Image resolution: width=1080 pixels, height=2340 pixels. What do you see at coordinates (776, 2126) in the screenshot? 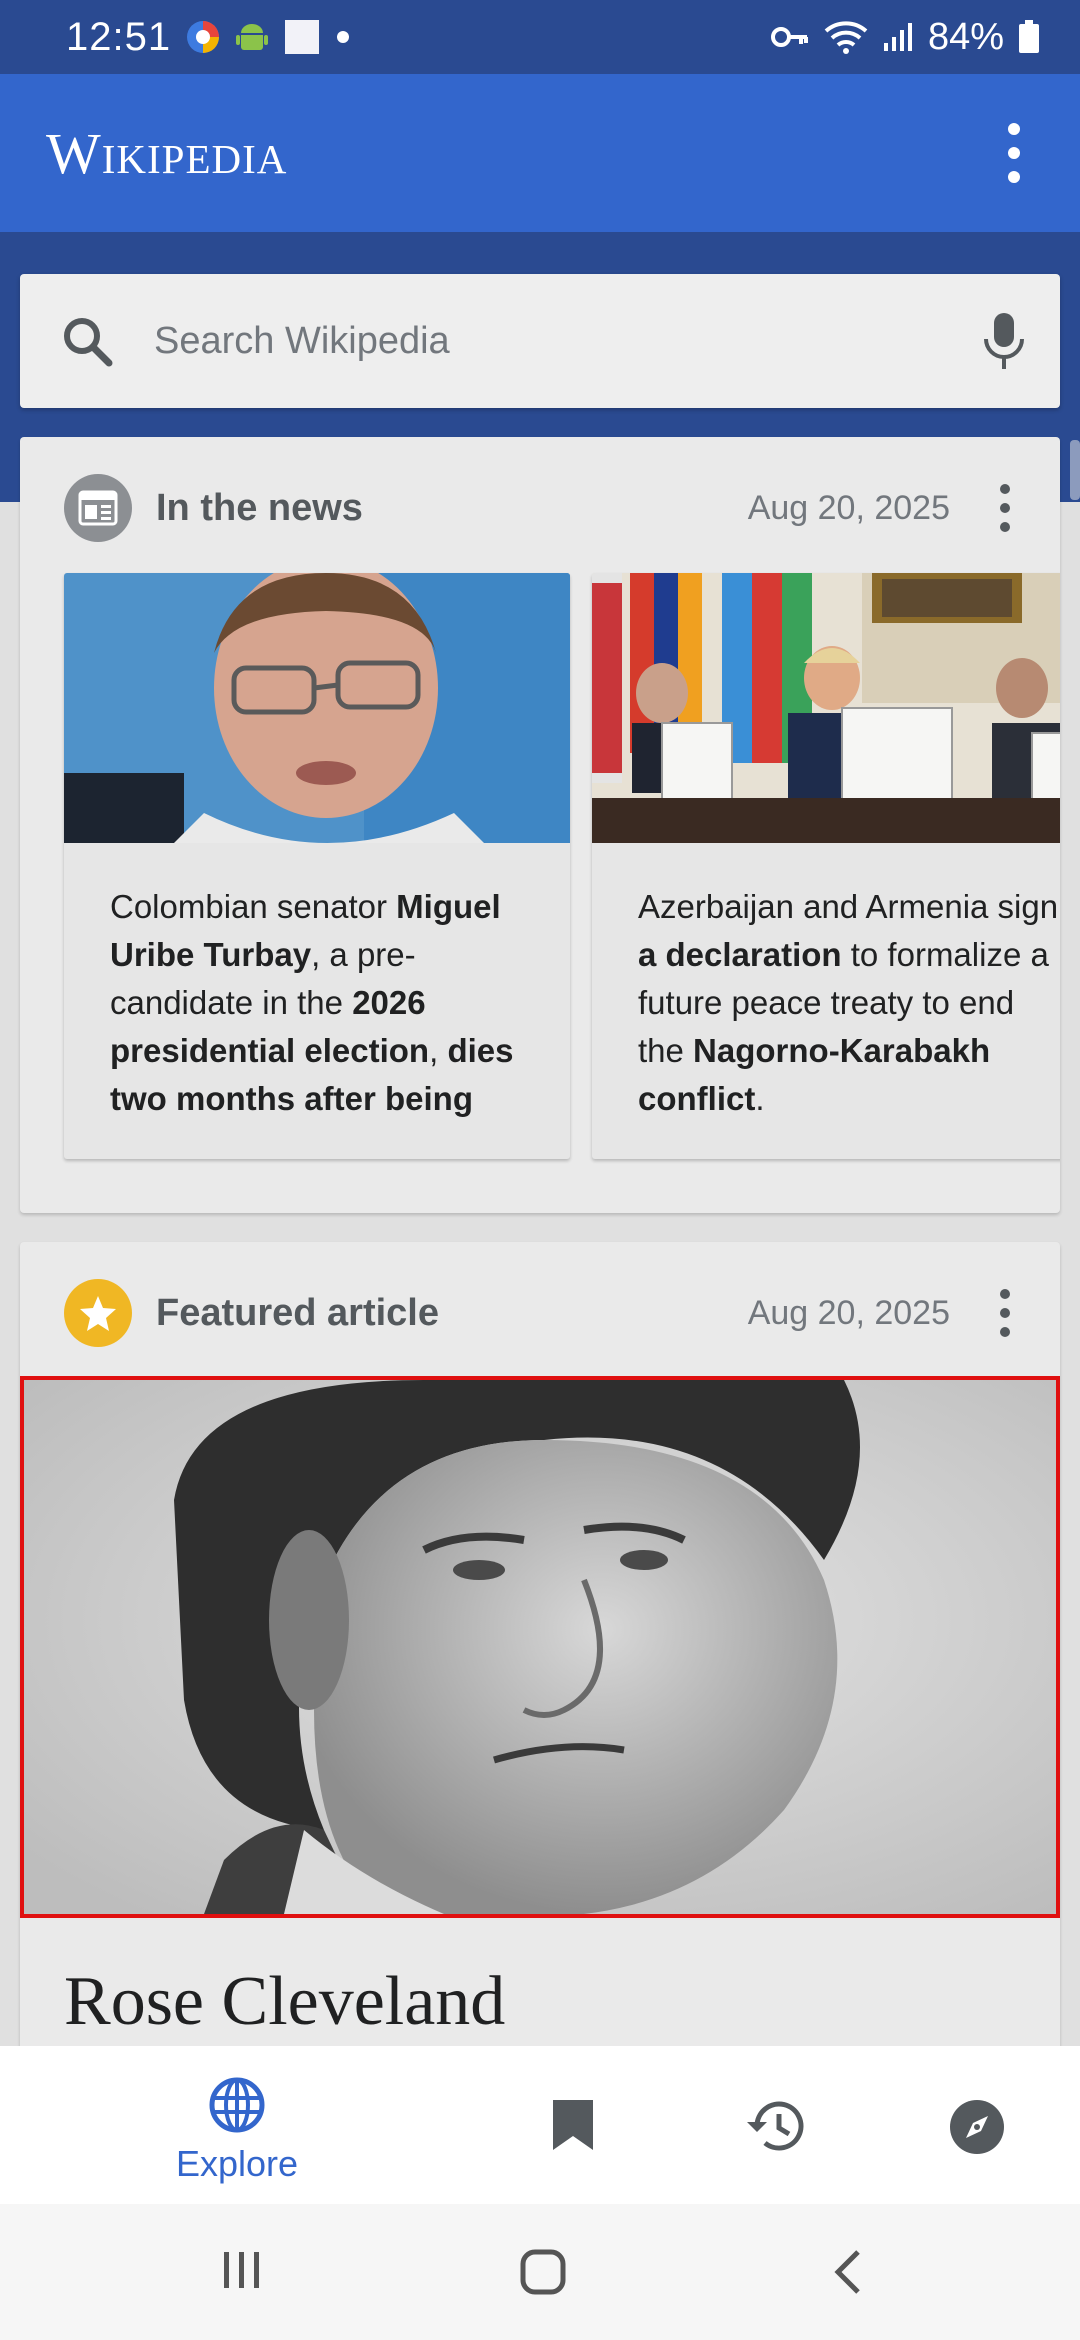
I see `history-icon` at bounding box center [776, 2126].